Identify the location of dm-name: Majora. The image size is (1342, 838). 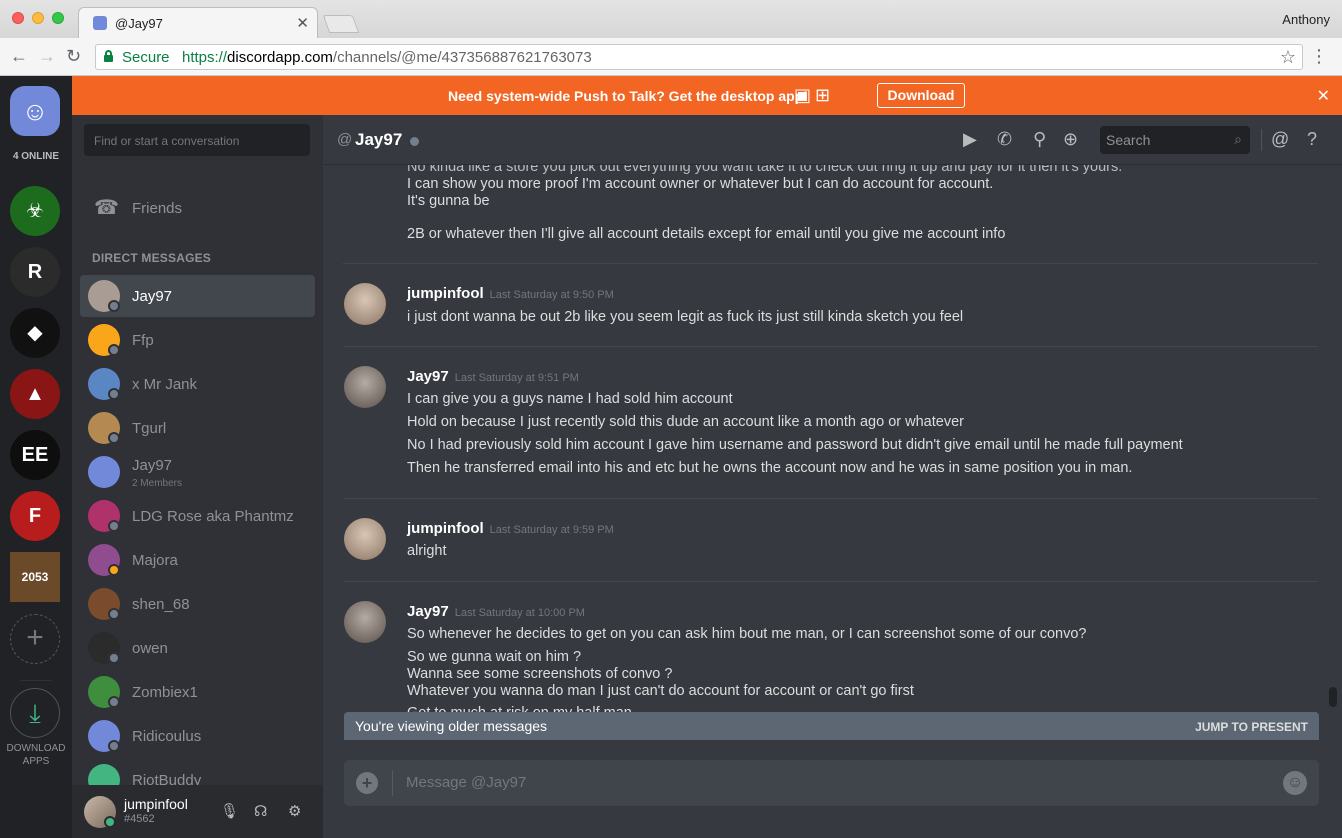
(155, 560).